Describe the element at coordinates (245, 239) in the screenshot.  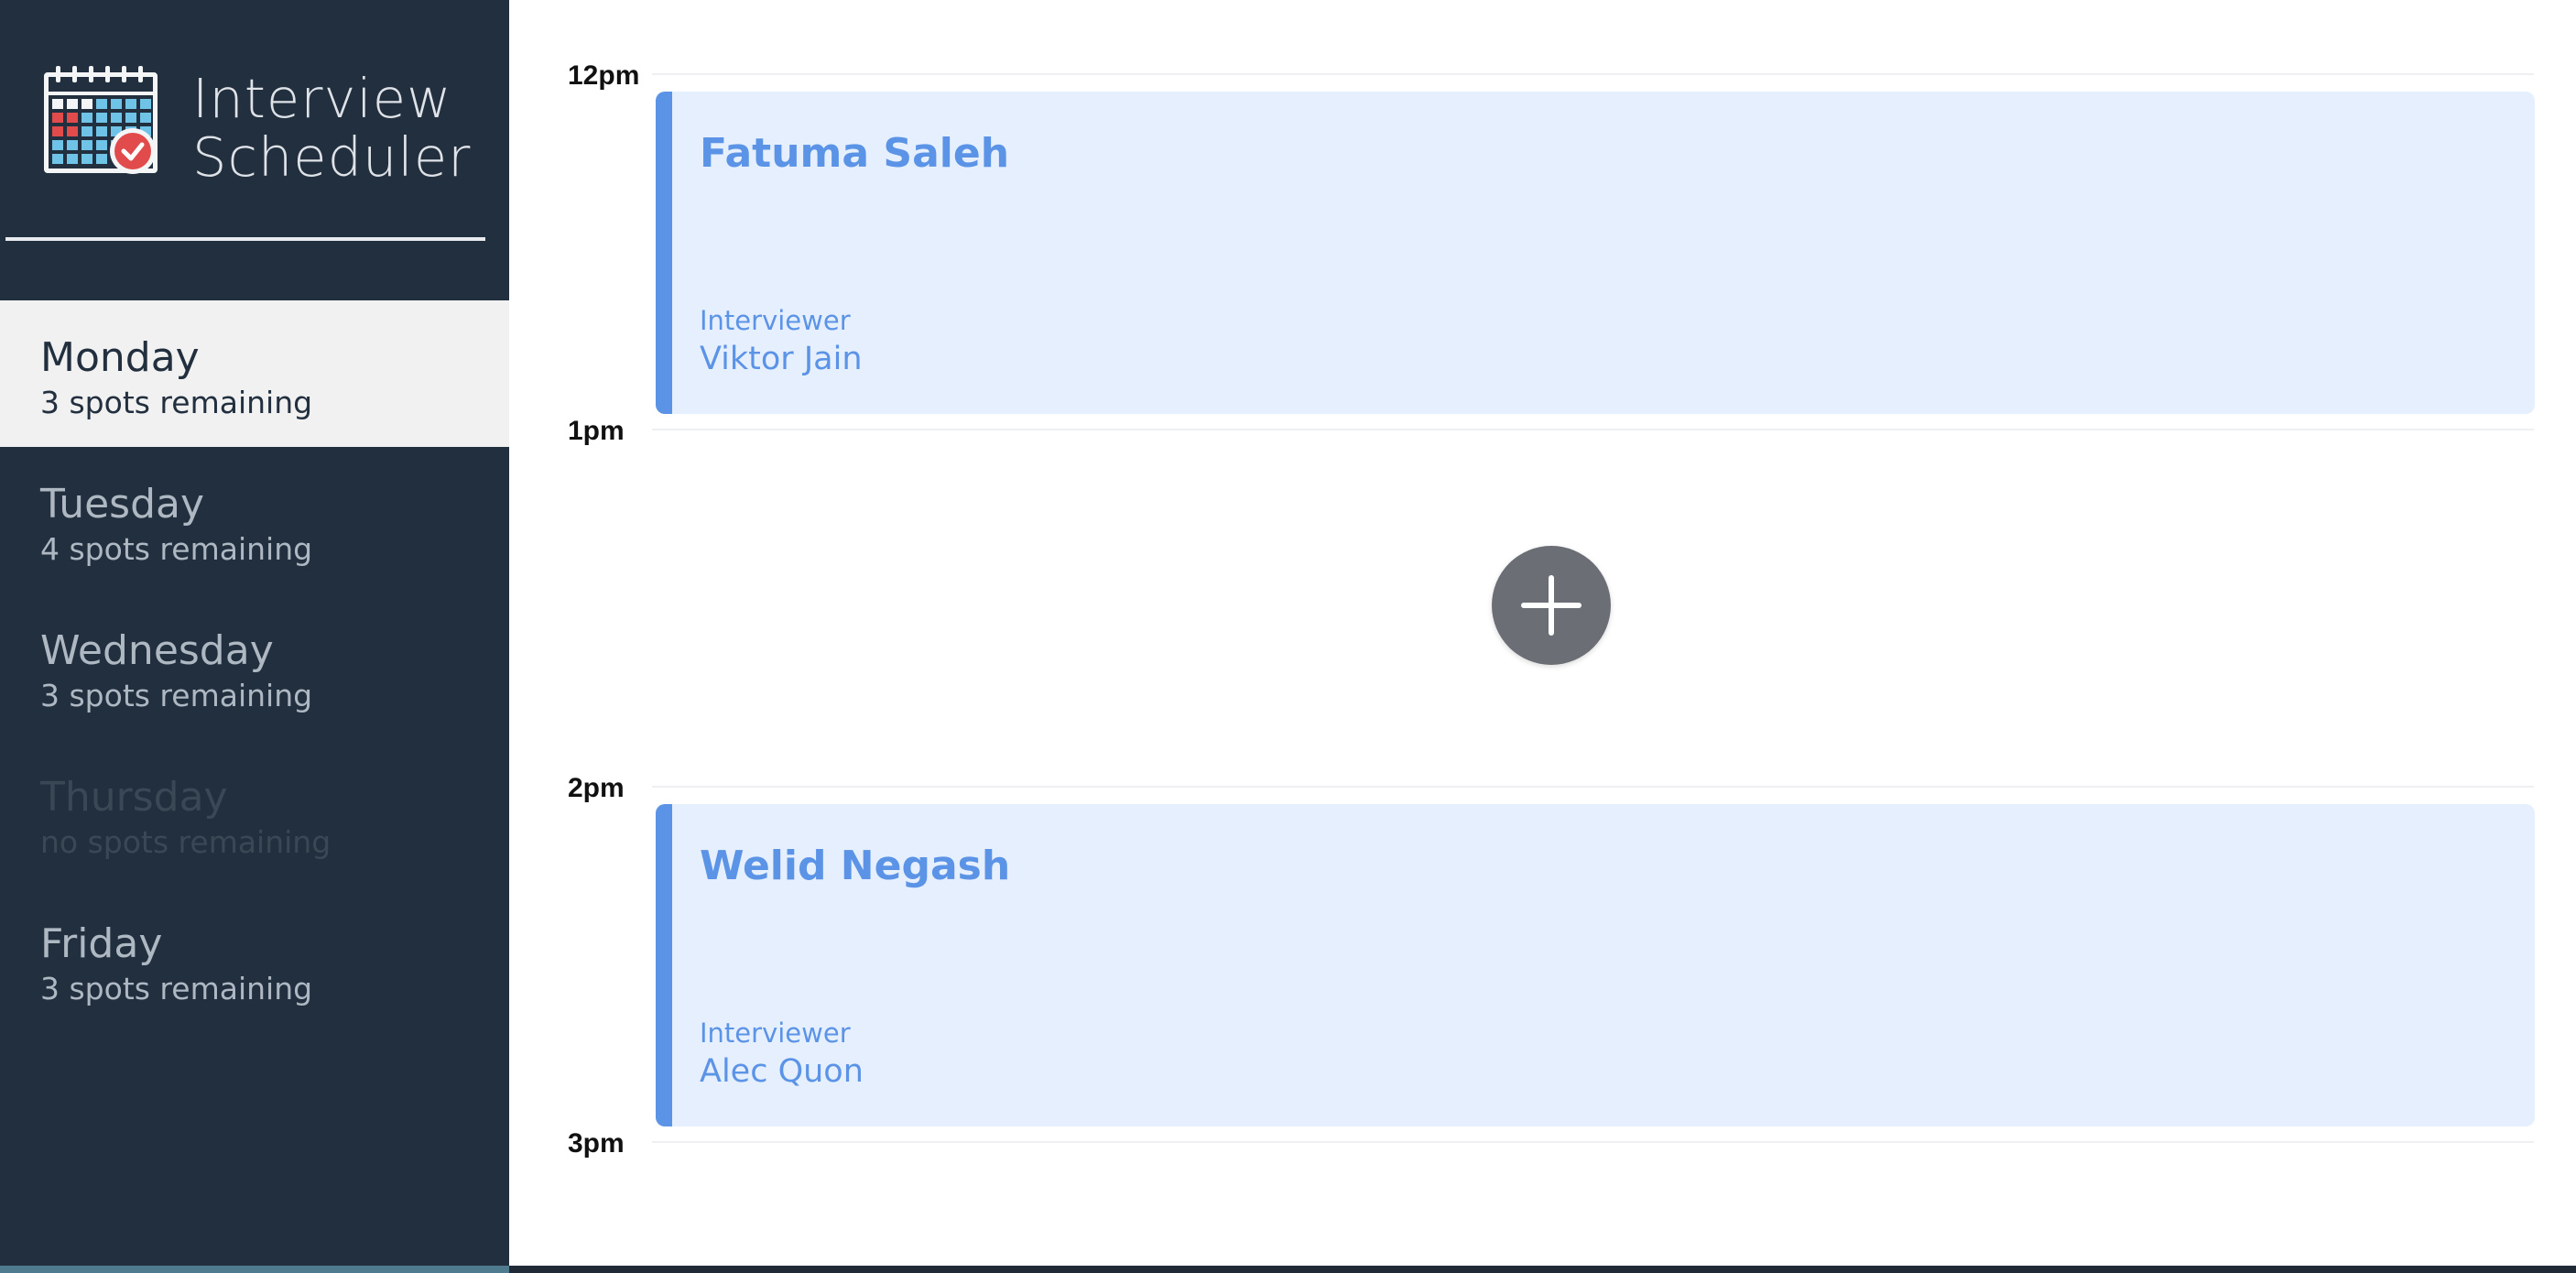
I see `sidebar-divider` at that location.